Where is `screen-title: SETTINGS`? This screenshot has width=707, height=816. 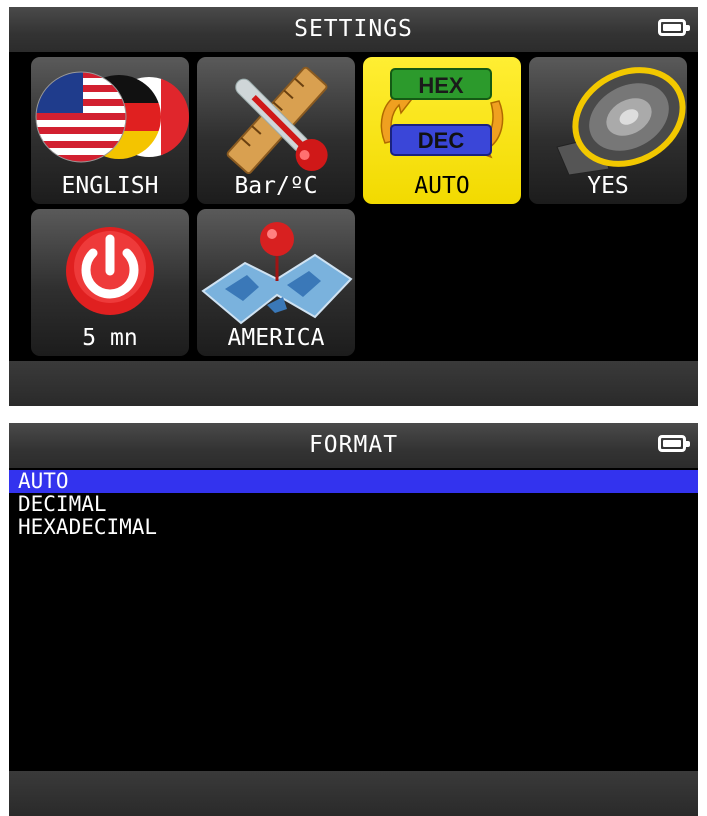
screen-title: SETTINGS is located at coordinates (353, 29).